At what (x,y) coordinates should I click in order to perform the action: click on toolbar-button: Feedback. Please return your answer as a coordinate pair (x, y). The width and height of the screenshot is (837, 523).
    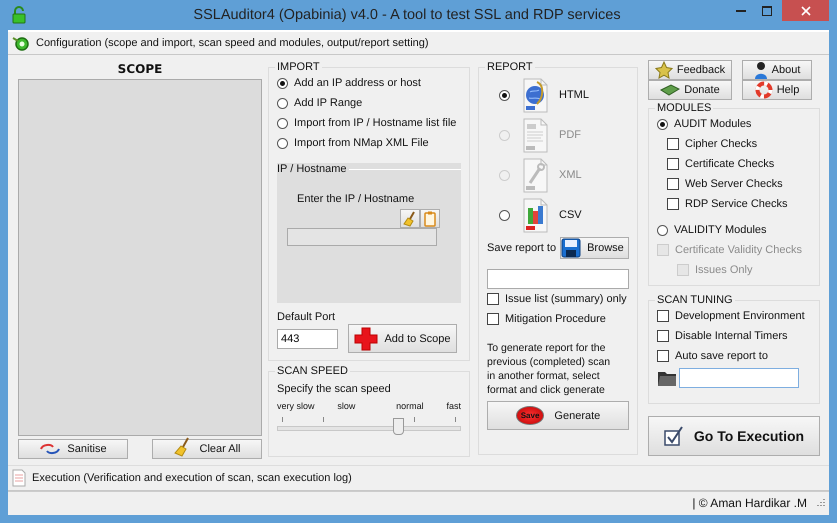
    Looking at the image, I should click on (690, 70).